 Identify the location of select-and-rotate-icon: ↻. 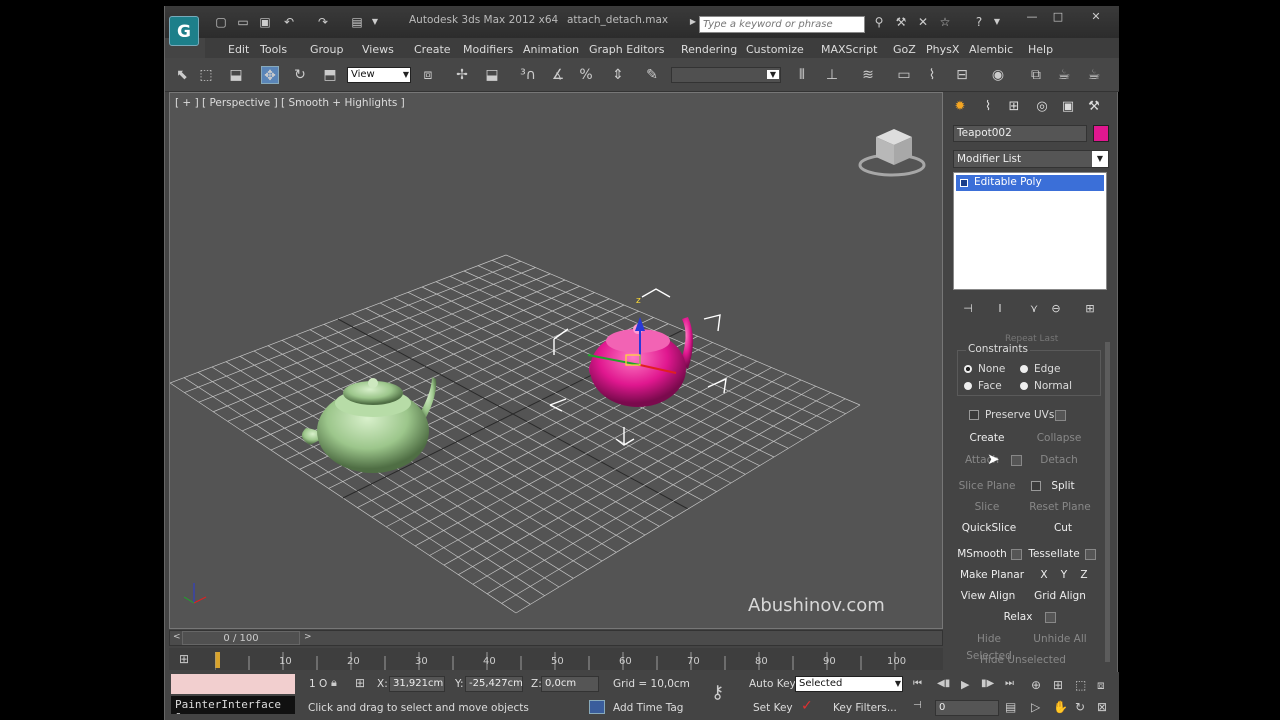
(300, 75).